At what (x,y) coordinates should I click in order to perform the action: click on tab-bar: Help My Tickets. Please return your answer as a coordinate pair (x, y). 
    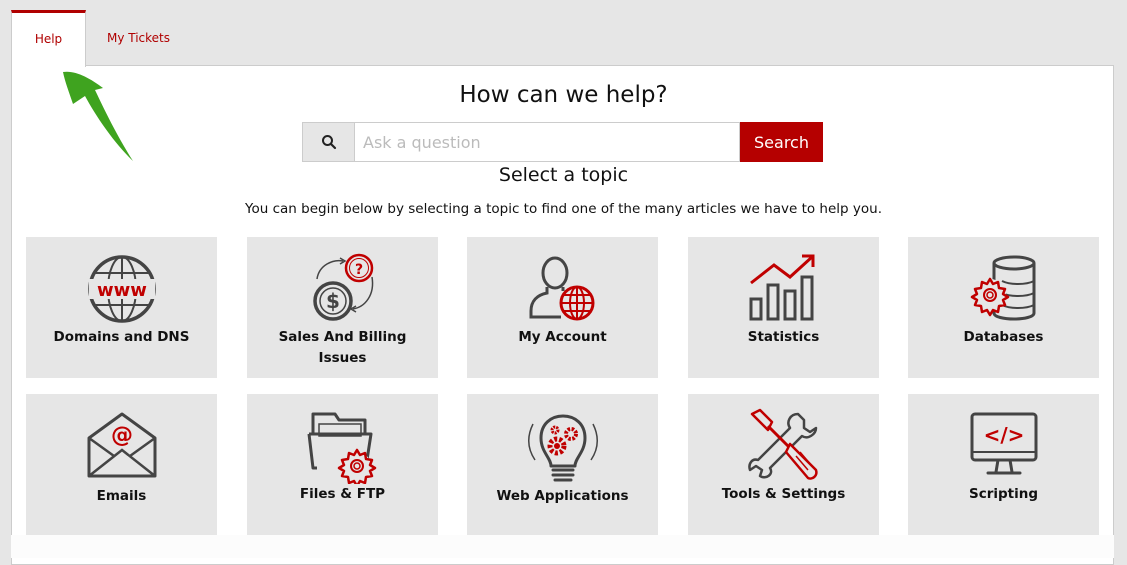
    Looking at the image, I should click on (101, 38).